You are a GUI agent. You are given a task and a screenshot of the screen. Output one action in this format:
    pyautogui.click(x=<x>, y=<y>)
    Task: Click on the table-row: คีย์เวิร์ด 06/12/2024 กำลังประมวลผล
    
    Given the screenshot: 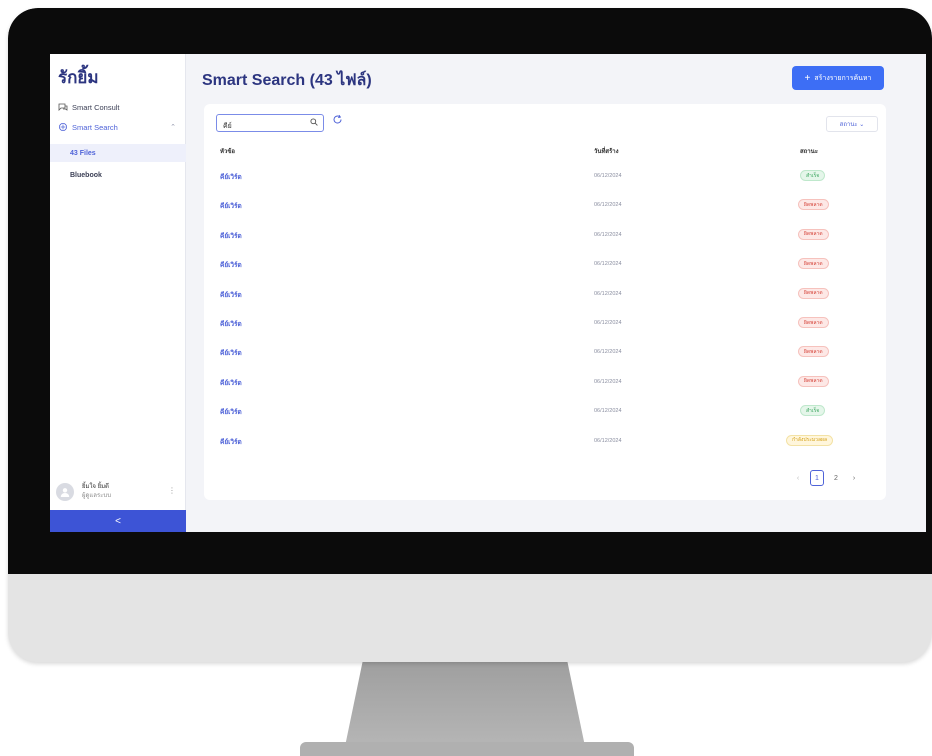 What is the action you would take?
    pyautogui.click(x=546, y=442)
    